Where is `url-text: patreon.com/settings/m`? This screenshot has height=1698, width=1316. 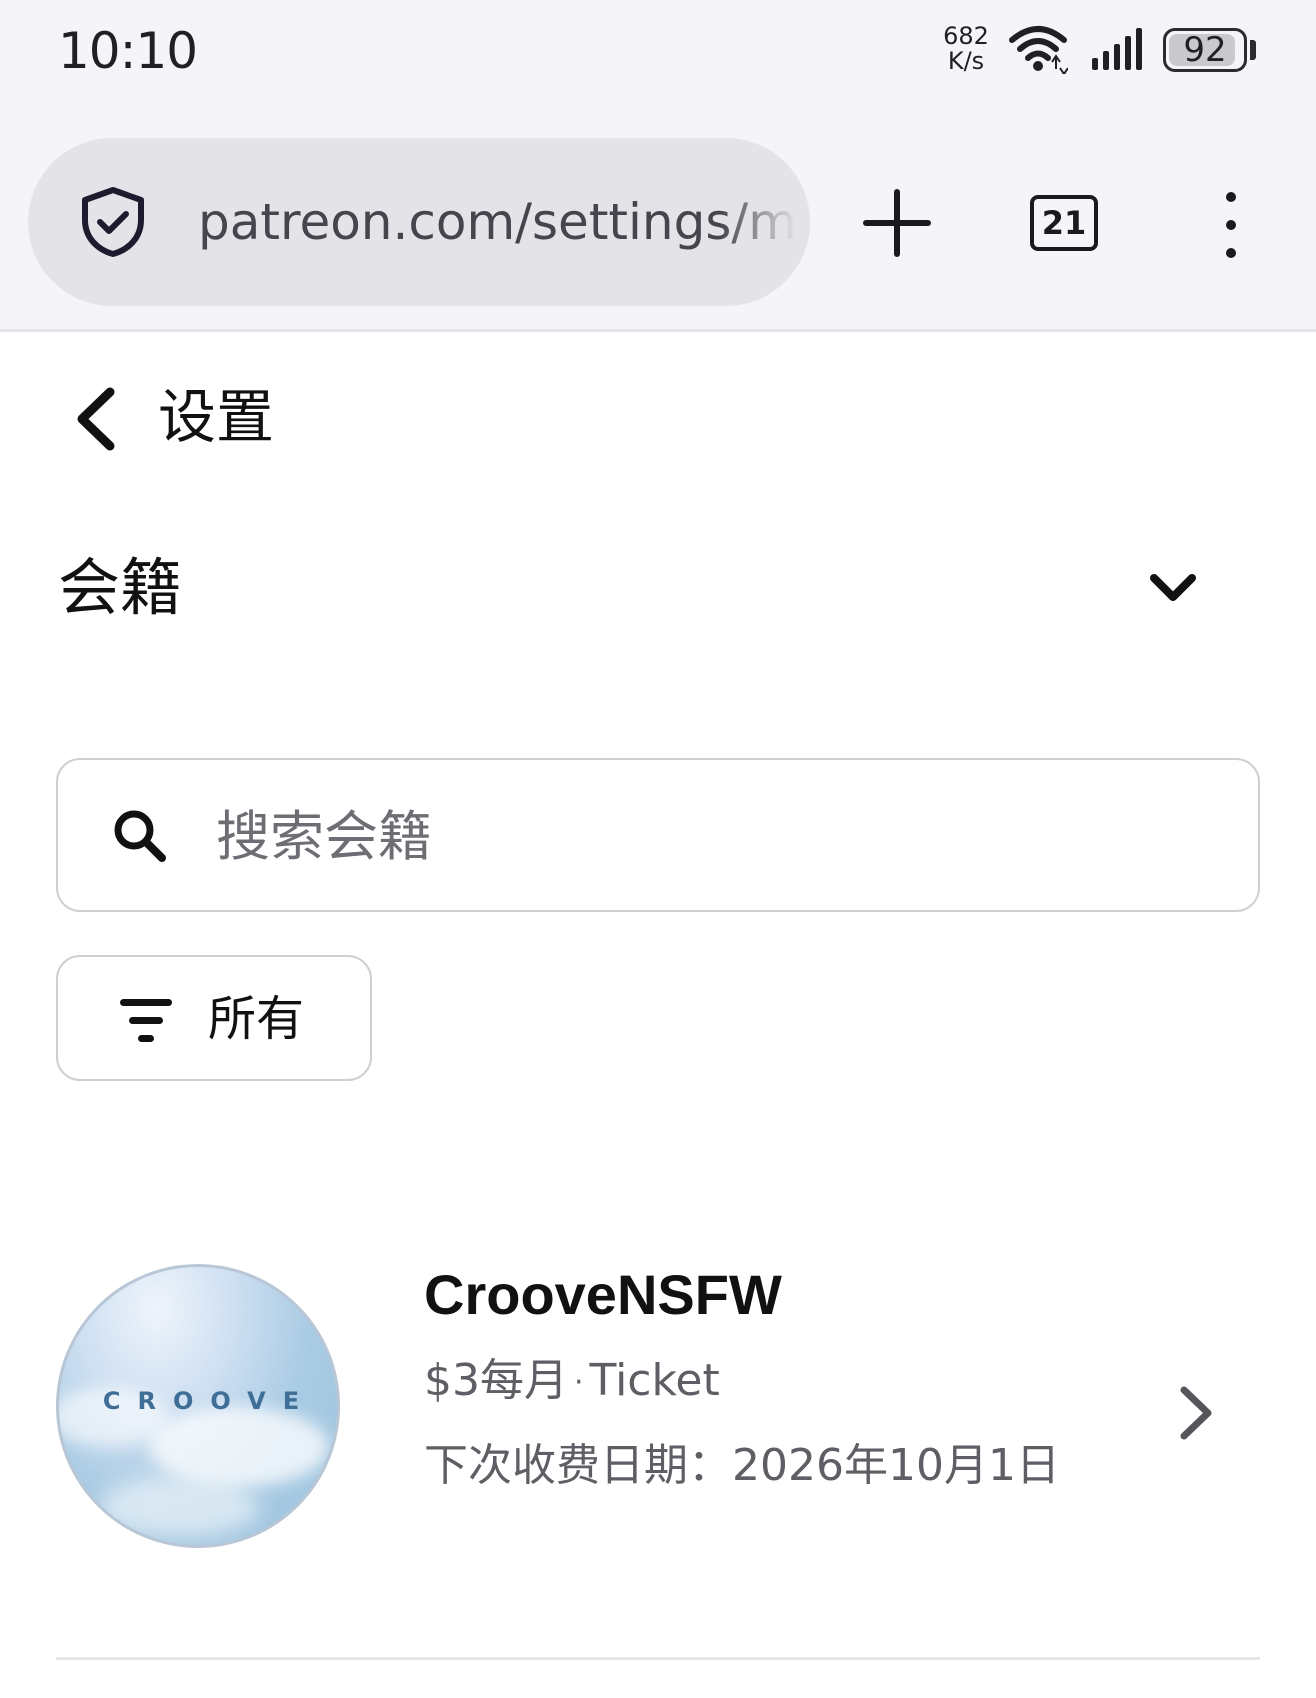
url-text: patreon.com/settings/m is located at coordinates (503, 222).